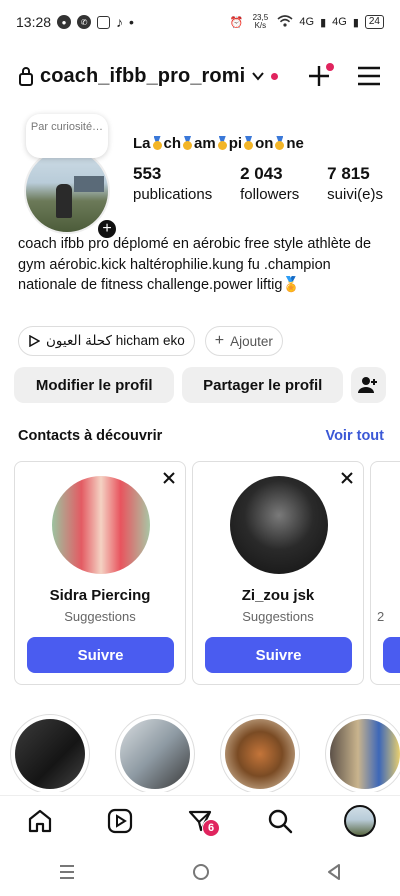 The image size is (400, 896). What do you see at coordinates (34, 22) in the screenshot?
I see `status-time: 13:28` at bounding box center [34, 22].